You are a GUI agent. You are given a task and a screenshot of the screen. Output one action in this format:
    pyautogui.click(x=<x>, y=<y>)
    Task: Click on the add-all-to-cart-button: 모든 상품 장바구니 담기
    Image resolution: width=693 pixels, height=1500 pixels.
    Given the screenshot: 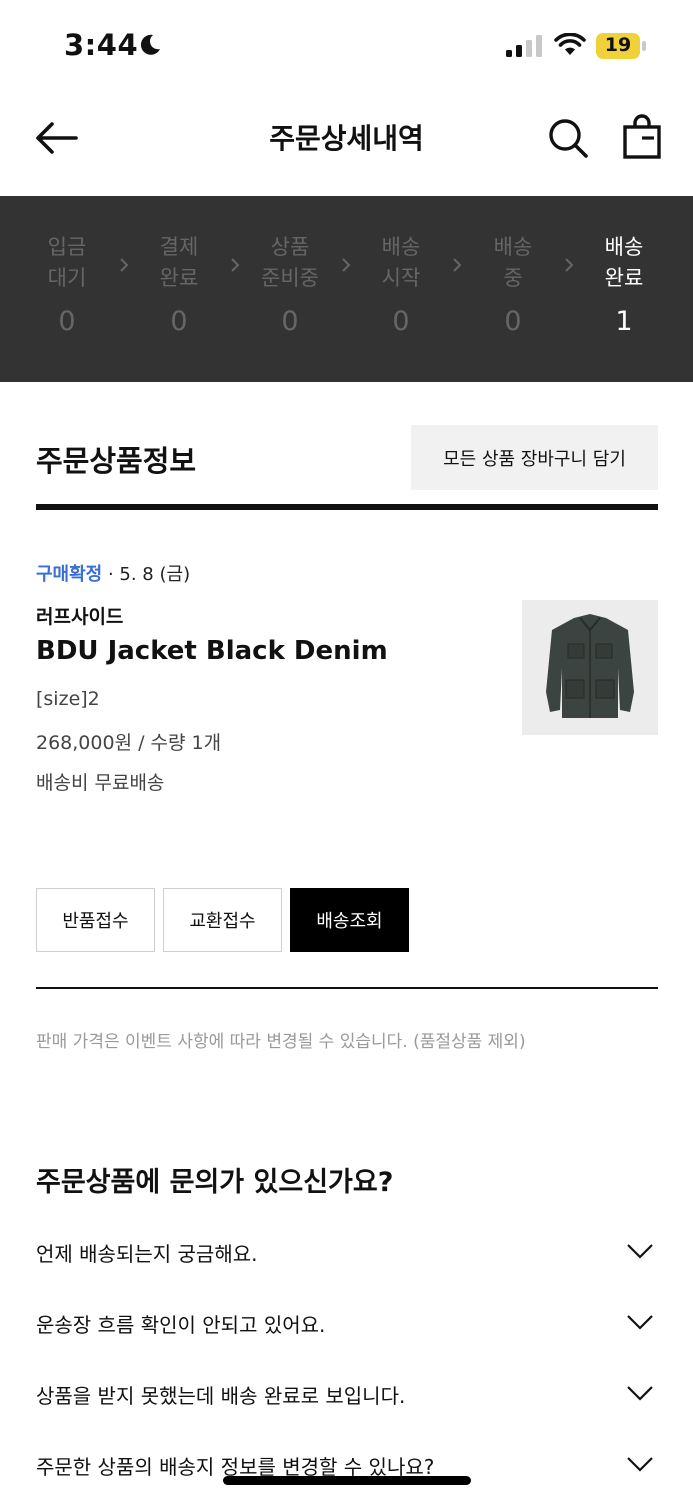 What is the action you would take?
    pyautogui.click(x=534, y=457)
    